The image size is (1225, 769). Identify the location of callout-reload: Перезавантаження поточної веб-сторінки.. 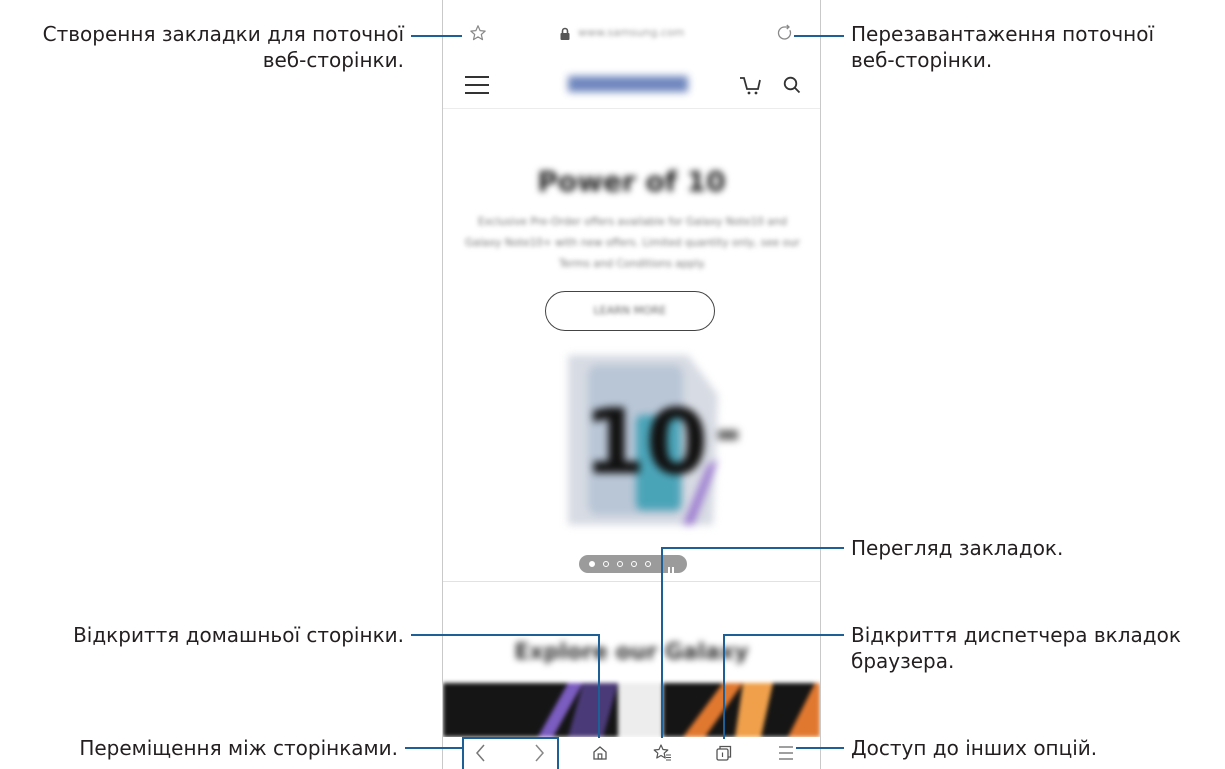
(1036, 47).